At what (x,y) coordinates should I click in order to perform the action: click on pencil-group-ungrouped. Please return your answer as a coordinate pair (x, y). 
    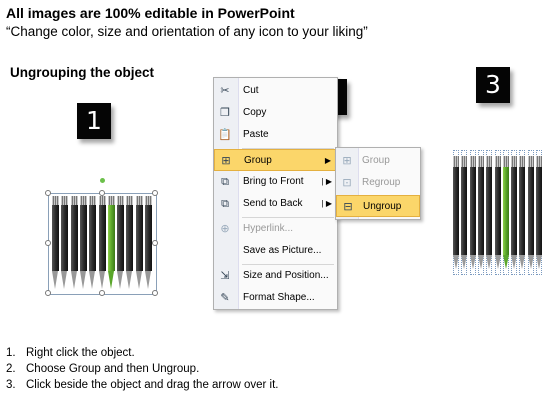
    Looking at the image, I should click on (497, 212).